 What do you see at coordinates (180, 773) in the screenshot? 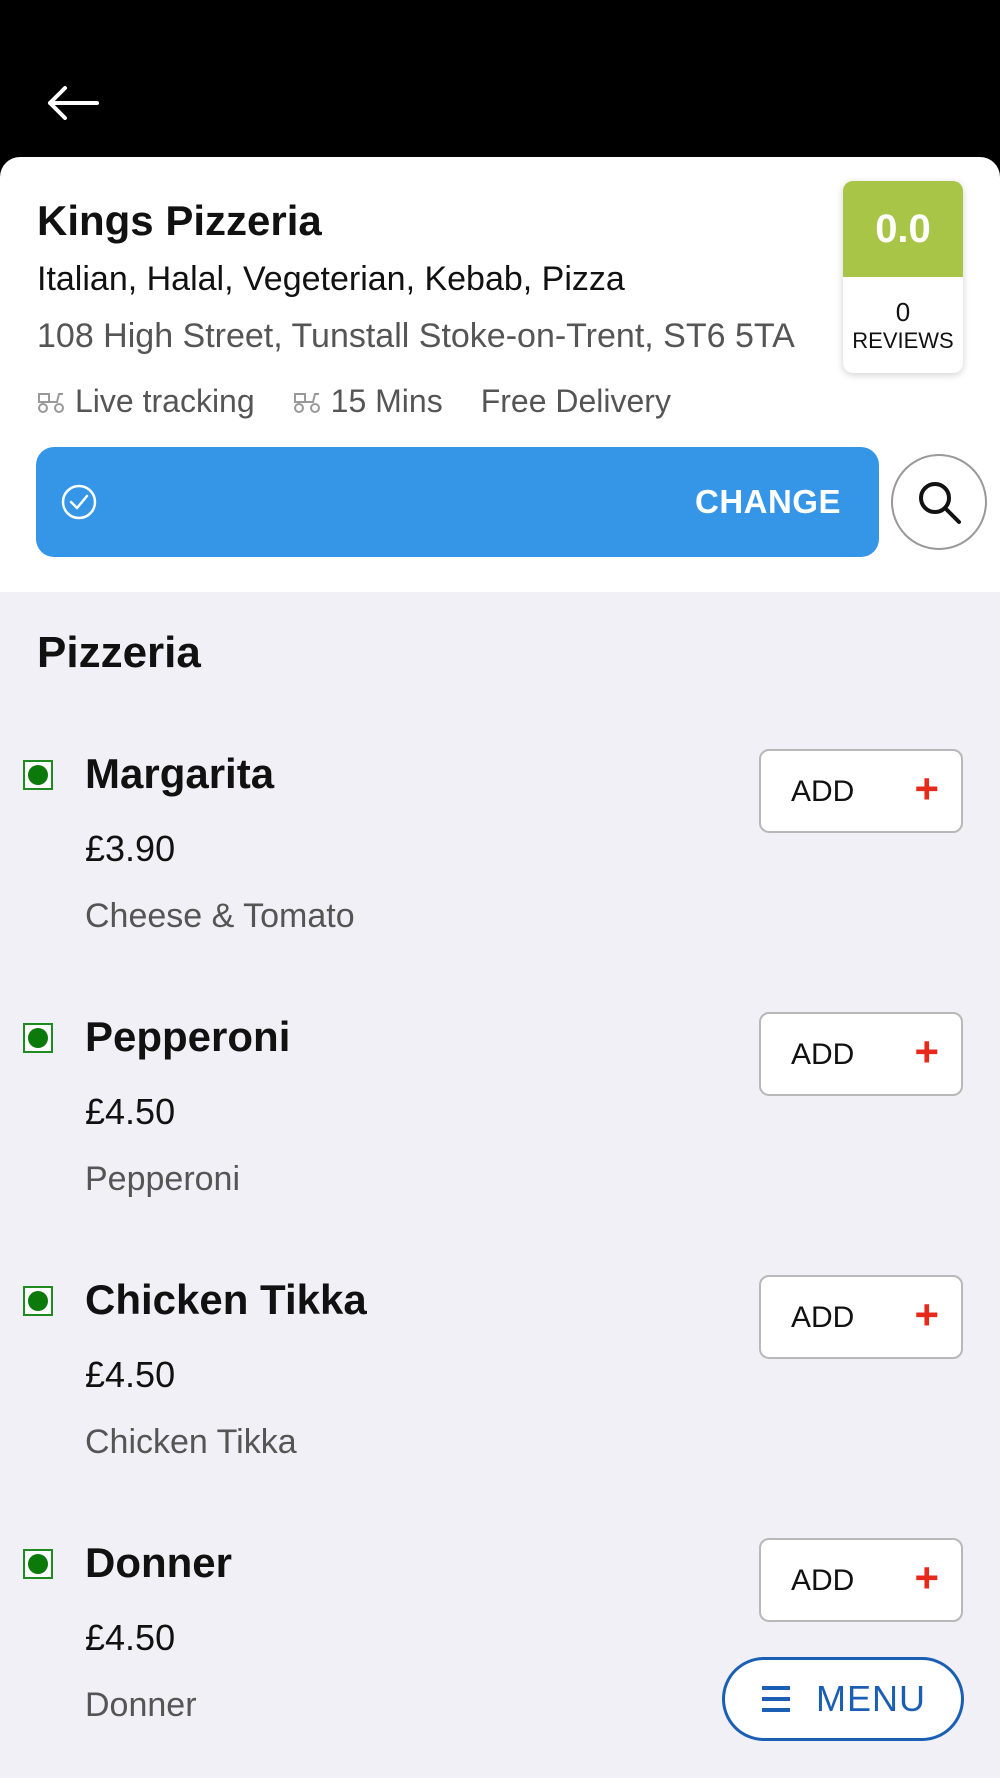
I see `item-name: Margarita` at bounding box center [180, 773].